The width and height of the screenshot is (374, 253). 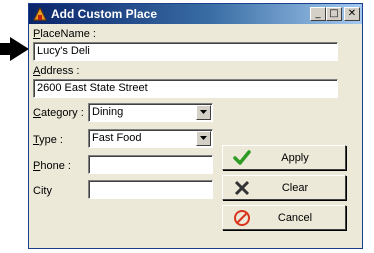 I want to click on close-icon: ✕, so click(x=352, y=13).